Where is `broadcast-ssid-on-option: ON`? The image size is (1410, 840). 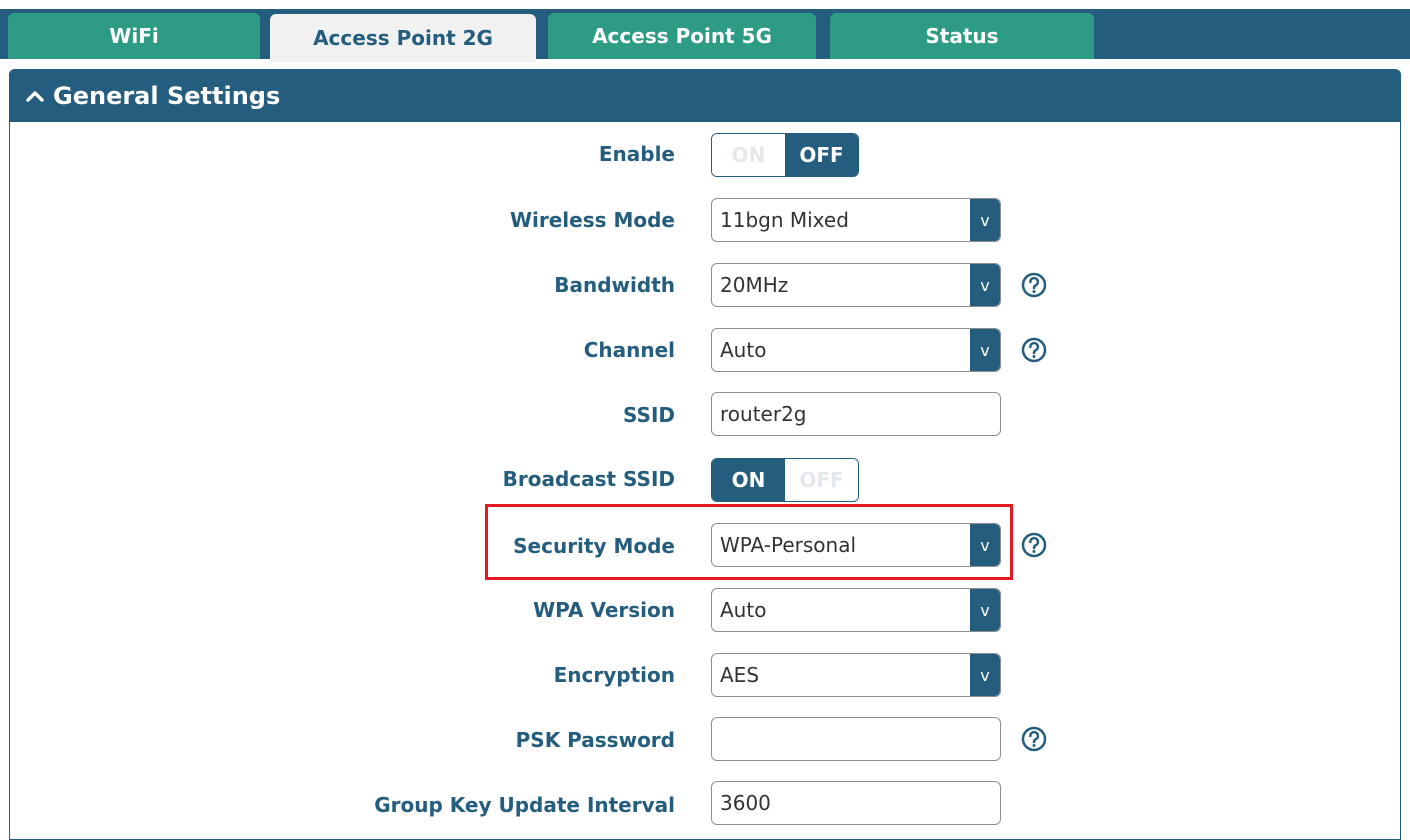
broadcast-ssid-on-option: ON is located at coordinates (748, 480).